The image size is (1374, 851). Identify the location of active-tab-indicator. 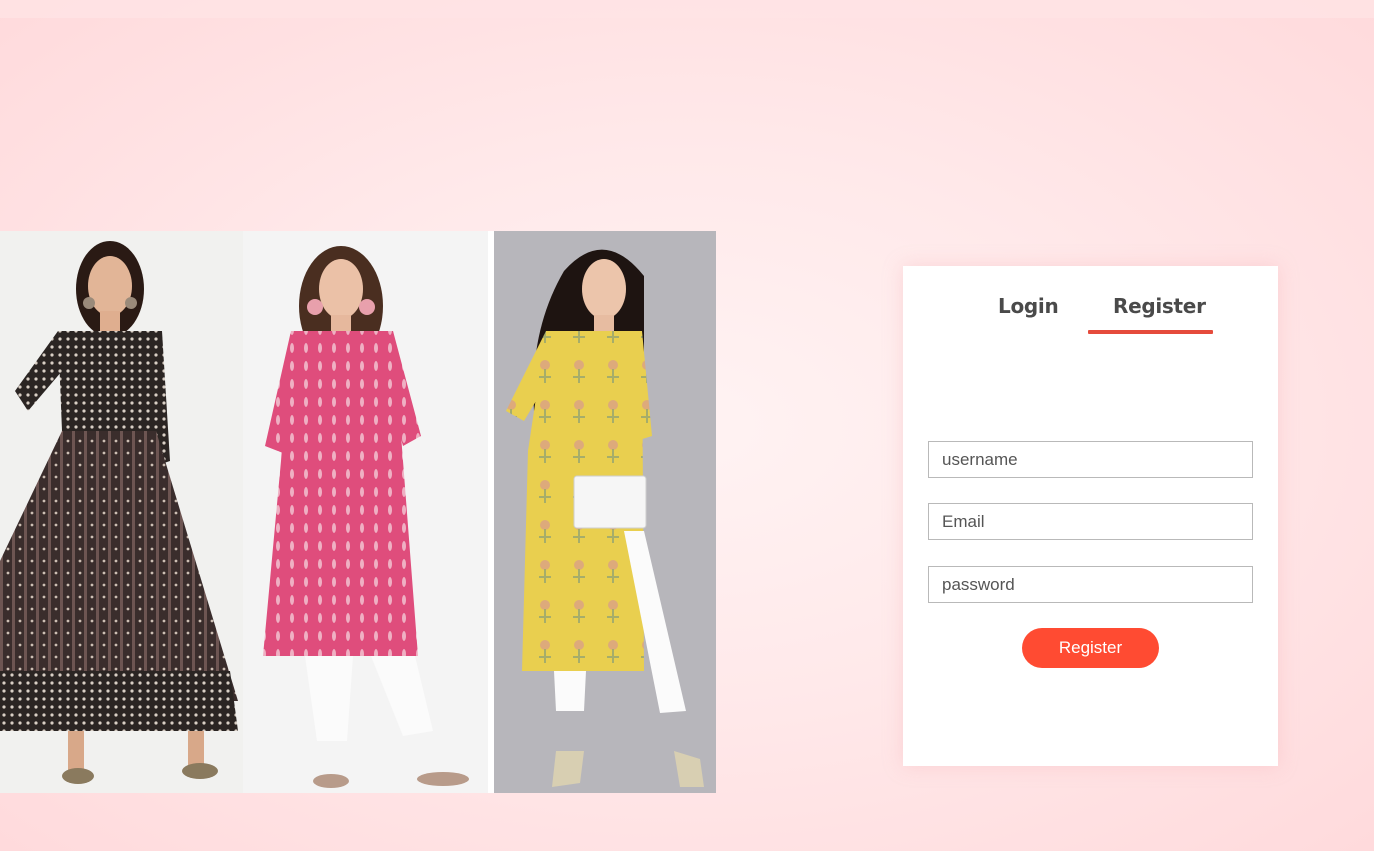
(1150, 332).